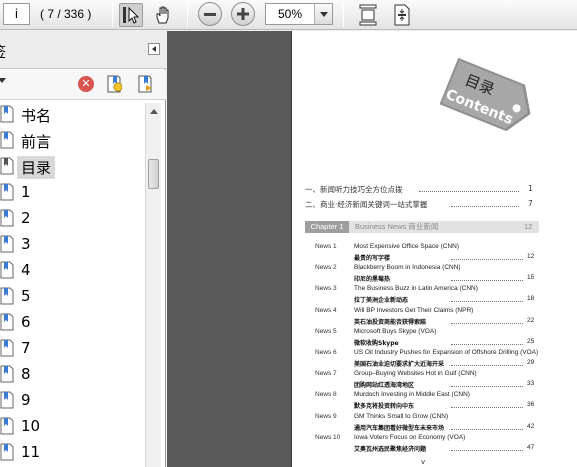 The width and height of the screenshot is (577, 467). I want to click on fit-page-button, so click(368, 15).